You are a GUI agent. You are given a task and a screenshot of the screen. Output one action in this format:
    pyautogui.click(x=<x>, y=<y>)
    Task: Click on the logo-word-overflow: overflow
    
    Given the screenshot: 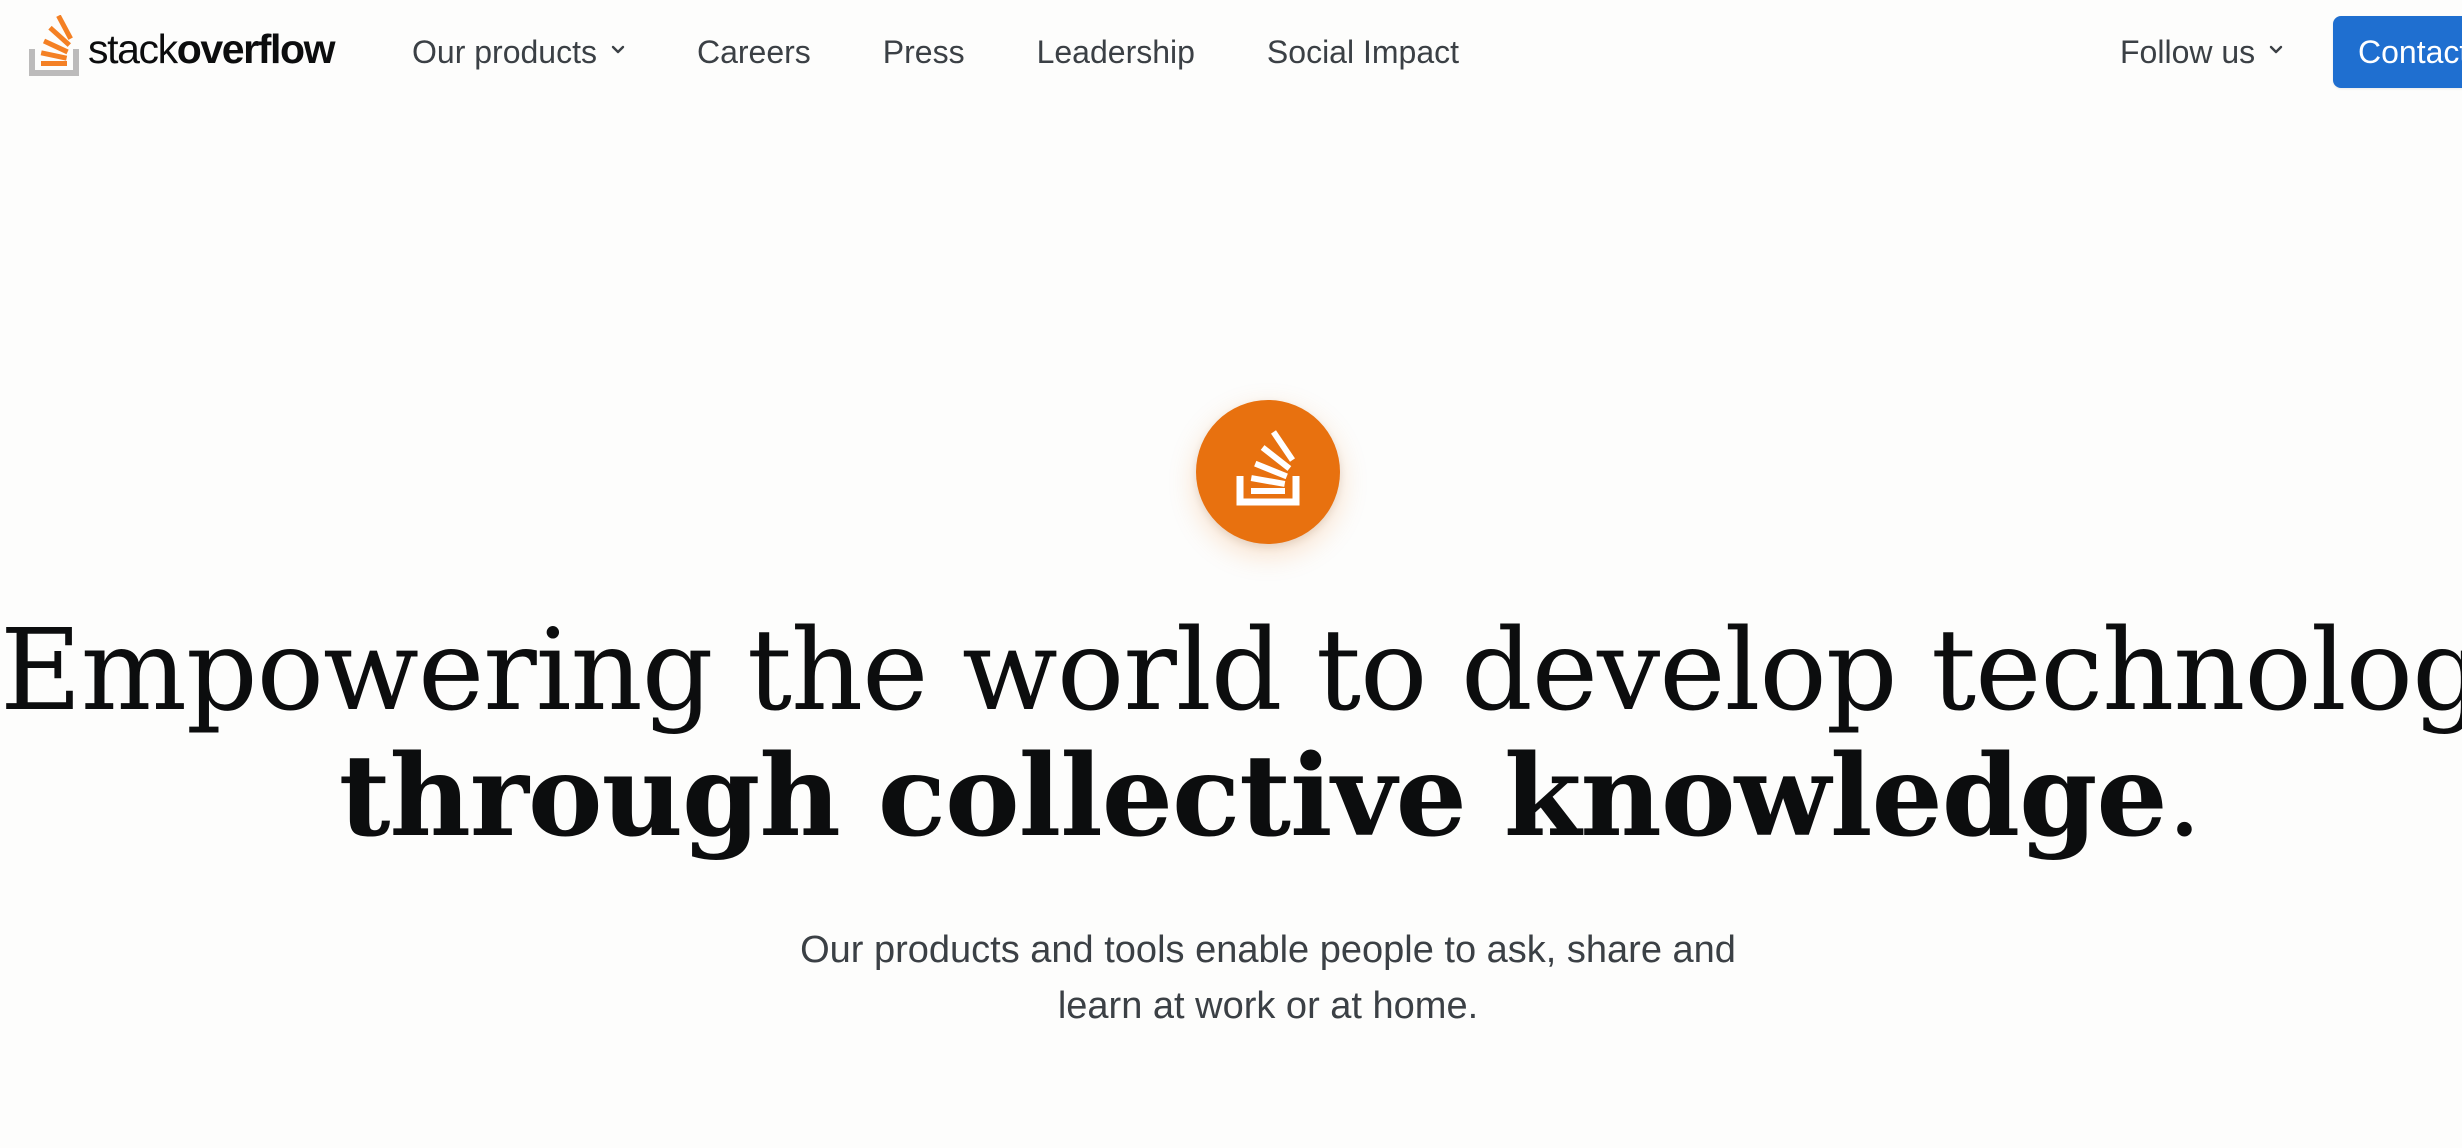 What is the action you would take?
    pyautogui.click(x=256, y=48)
    